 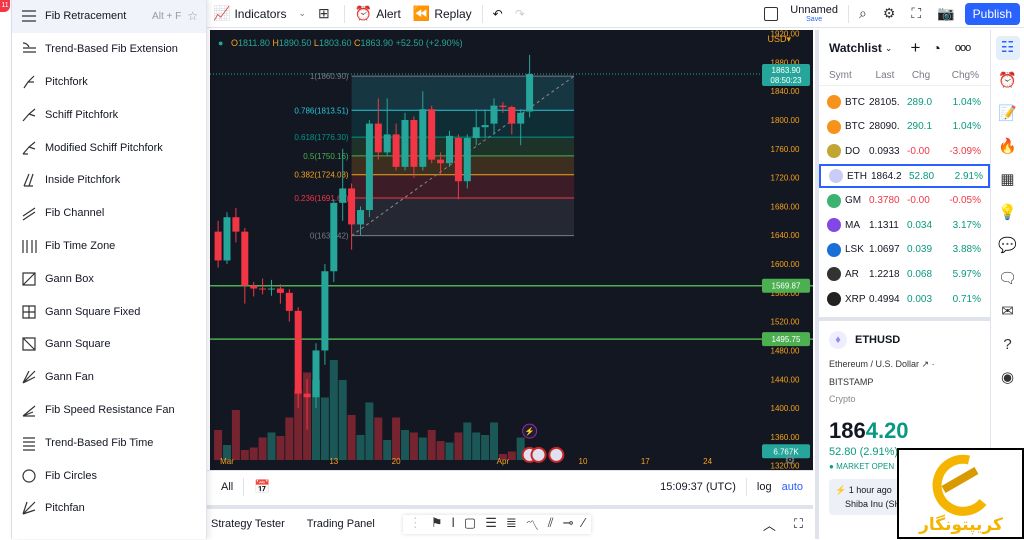 What do you see at coordinates (963, 48) in the screenshot?
I see `more-icon: ooo` at bounding box center [963, 48].